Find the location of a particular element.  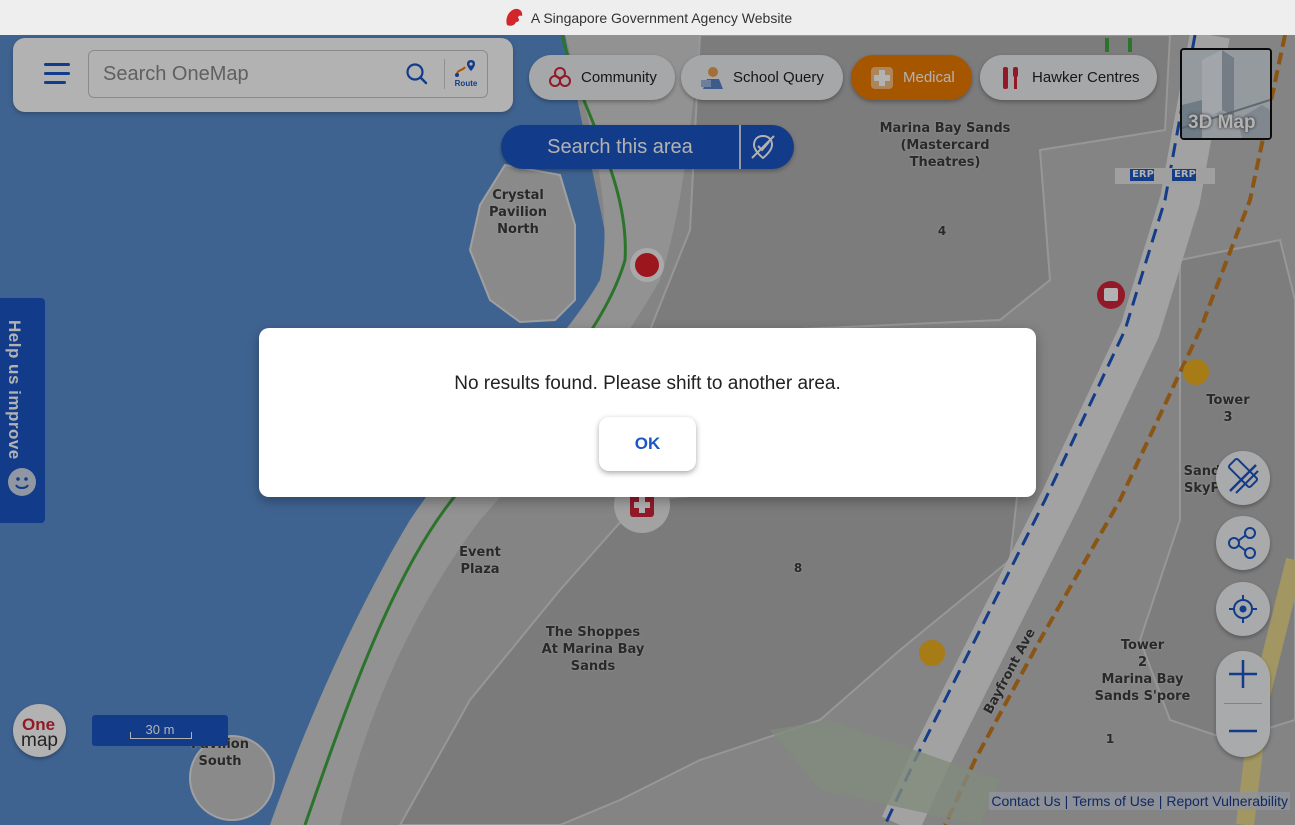

gov-banner: A Singapore Government Agency Website is located at coordinates (647, 17).